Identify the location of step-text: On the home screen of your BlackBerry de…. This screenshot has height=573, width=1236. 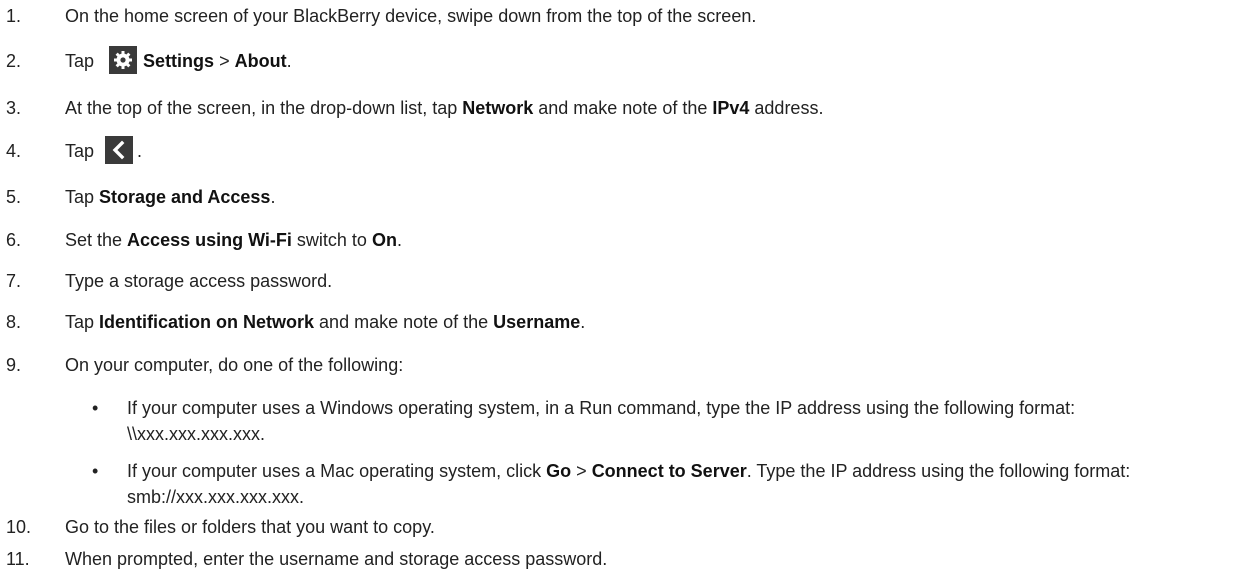
(411, 16).